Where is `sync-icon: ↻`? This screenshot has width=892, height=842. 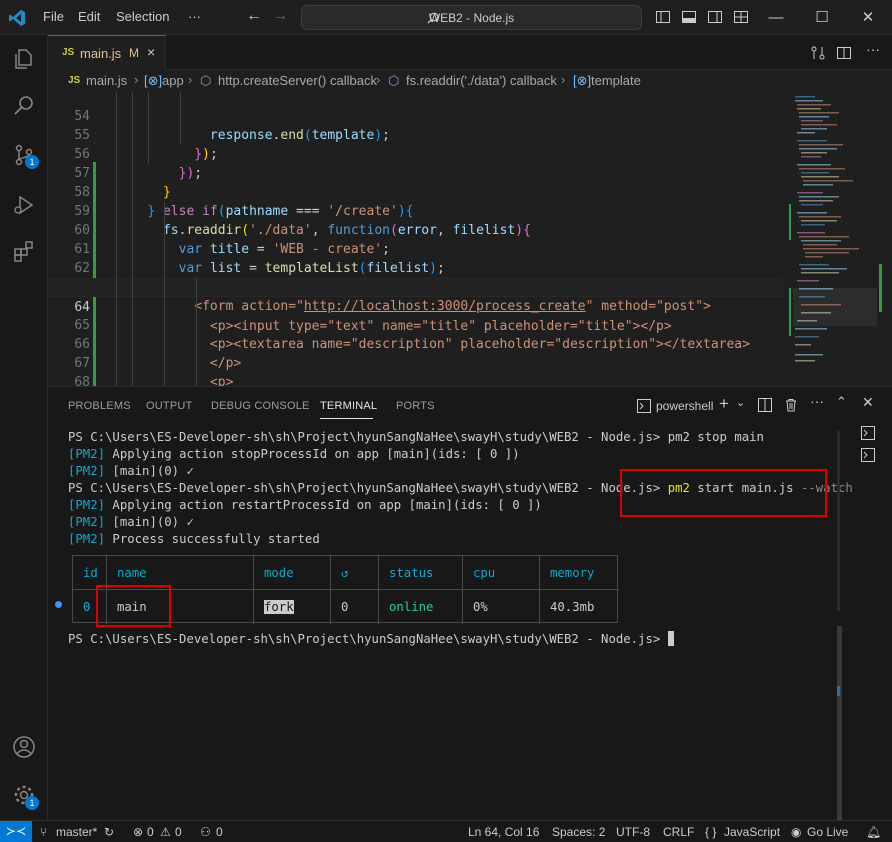
sync-icon: ↻ is located at coordinates (109, 832).